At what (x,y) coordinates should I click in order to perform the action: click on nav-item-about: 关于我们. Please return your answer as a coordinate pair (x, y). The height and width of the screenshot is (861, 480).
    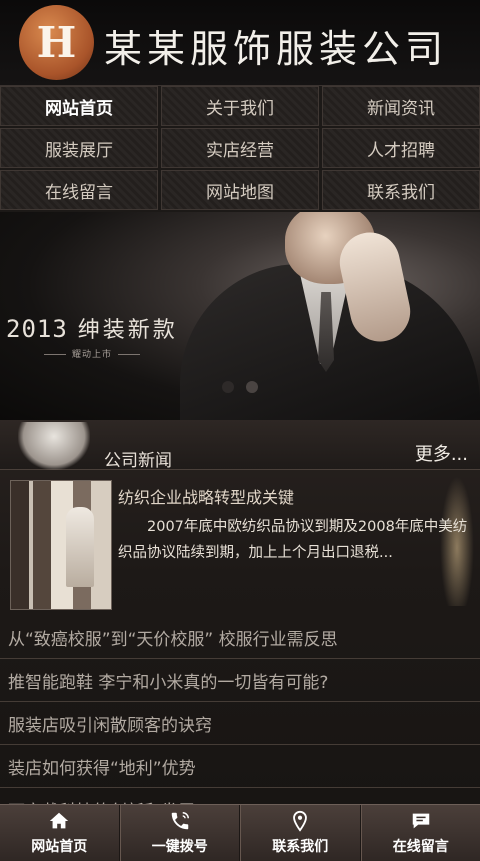
    Looking at the image, I should click on (240, 106).